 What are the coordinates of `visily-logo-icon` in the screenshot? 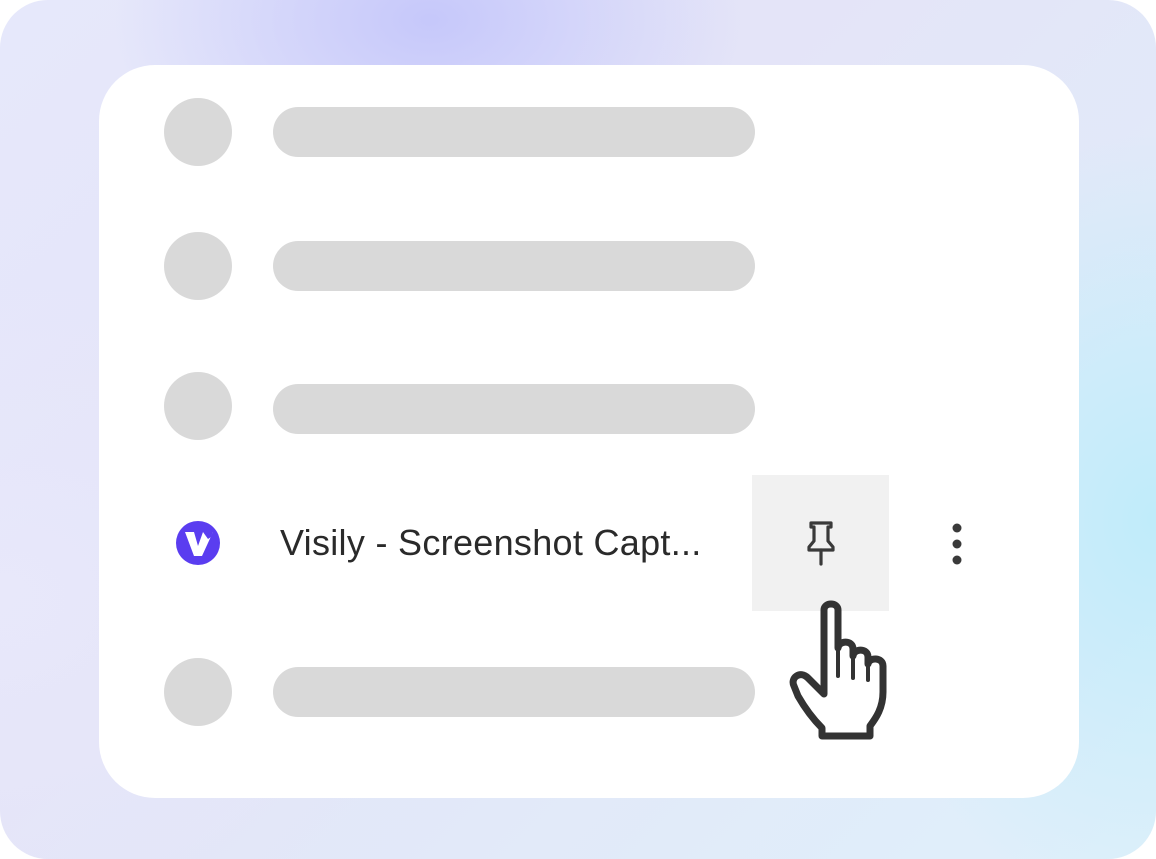 It's located at (198, 543).